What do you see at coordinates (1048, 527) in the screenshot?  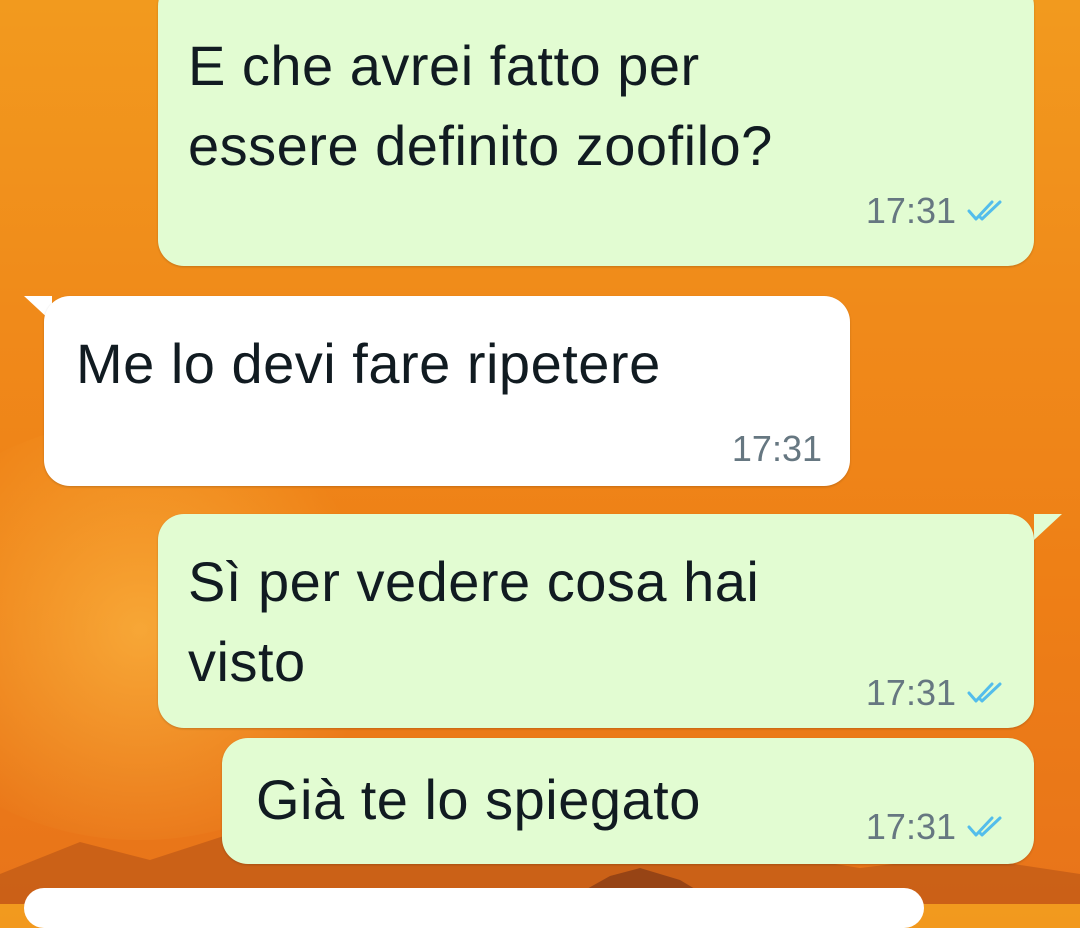 I see `bubble-tail-outgoing` at bounding box center [1048, 527].